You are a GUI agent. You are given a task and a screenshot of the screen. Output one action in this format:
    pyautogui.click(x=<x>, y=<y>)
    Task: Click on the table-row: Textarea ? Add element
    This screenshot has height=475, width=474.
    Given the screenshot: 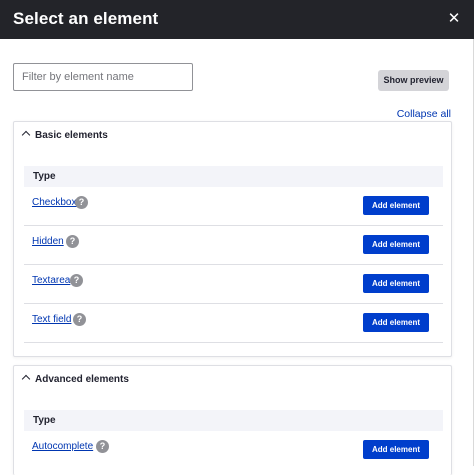 What is the action you would take?
    pyautogui.click(x=233, y=284)
    